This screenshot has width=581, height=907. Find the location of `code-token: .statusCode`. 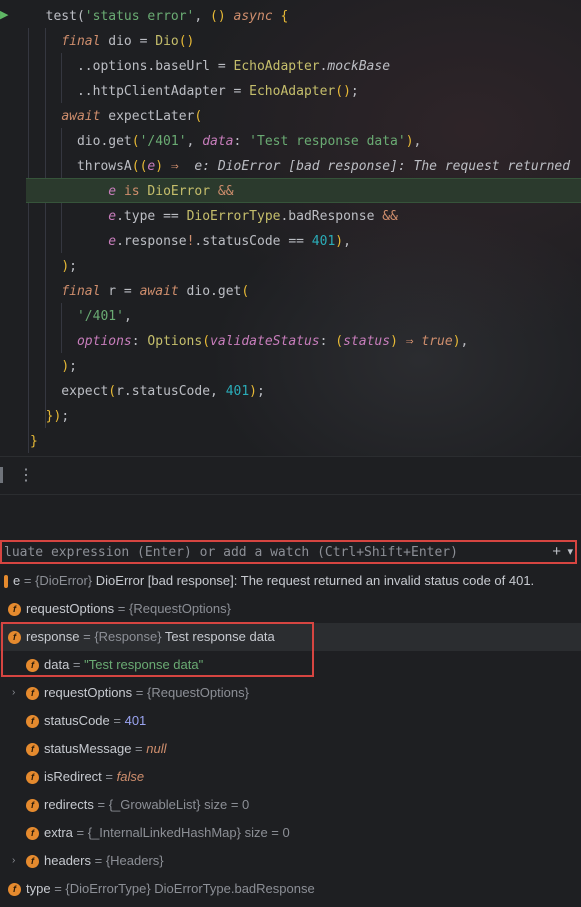

code-token: .statusCode is located at coordinates (241, 241).